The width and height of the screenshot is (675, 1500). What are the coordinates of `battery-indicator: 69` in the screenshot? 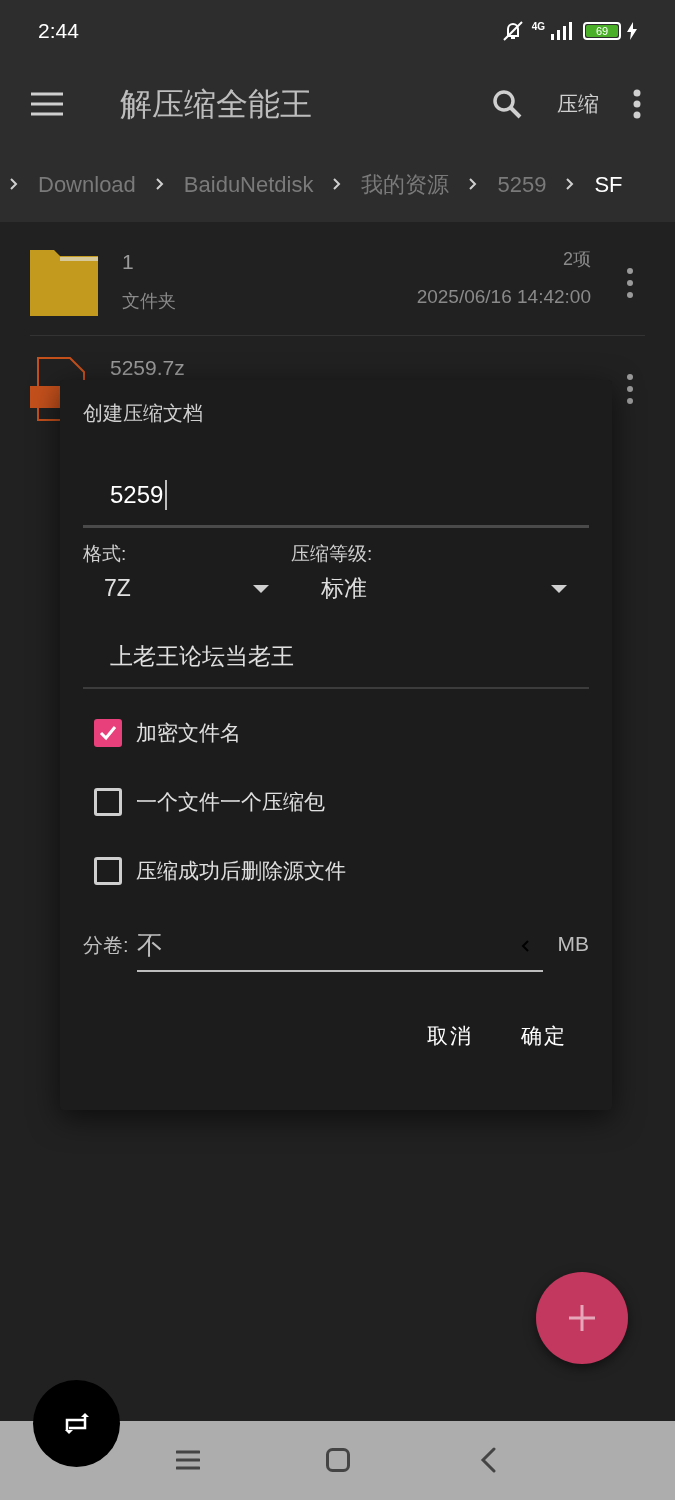 It's located at (602, 31).